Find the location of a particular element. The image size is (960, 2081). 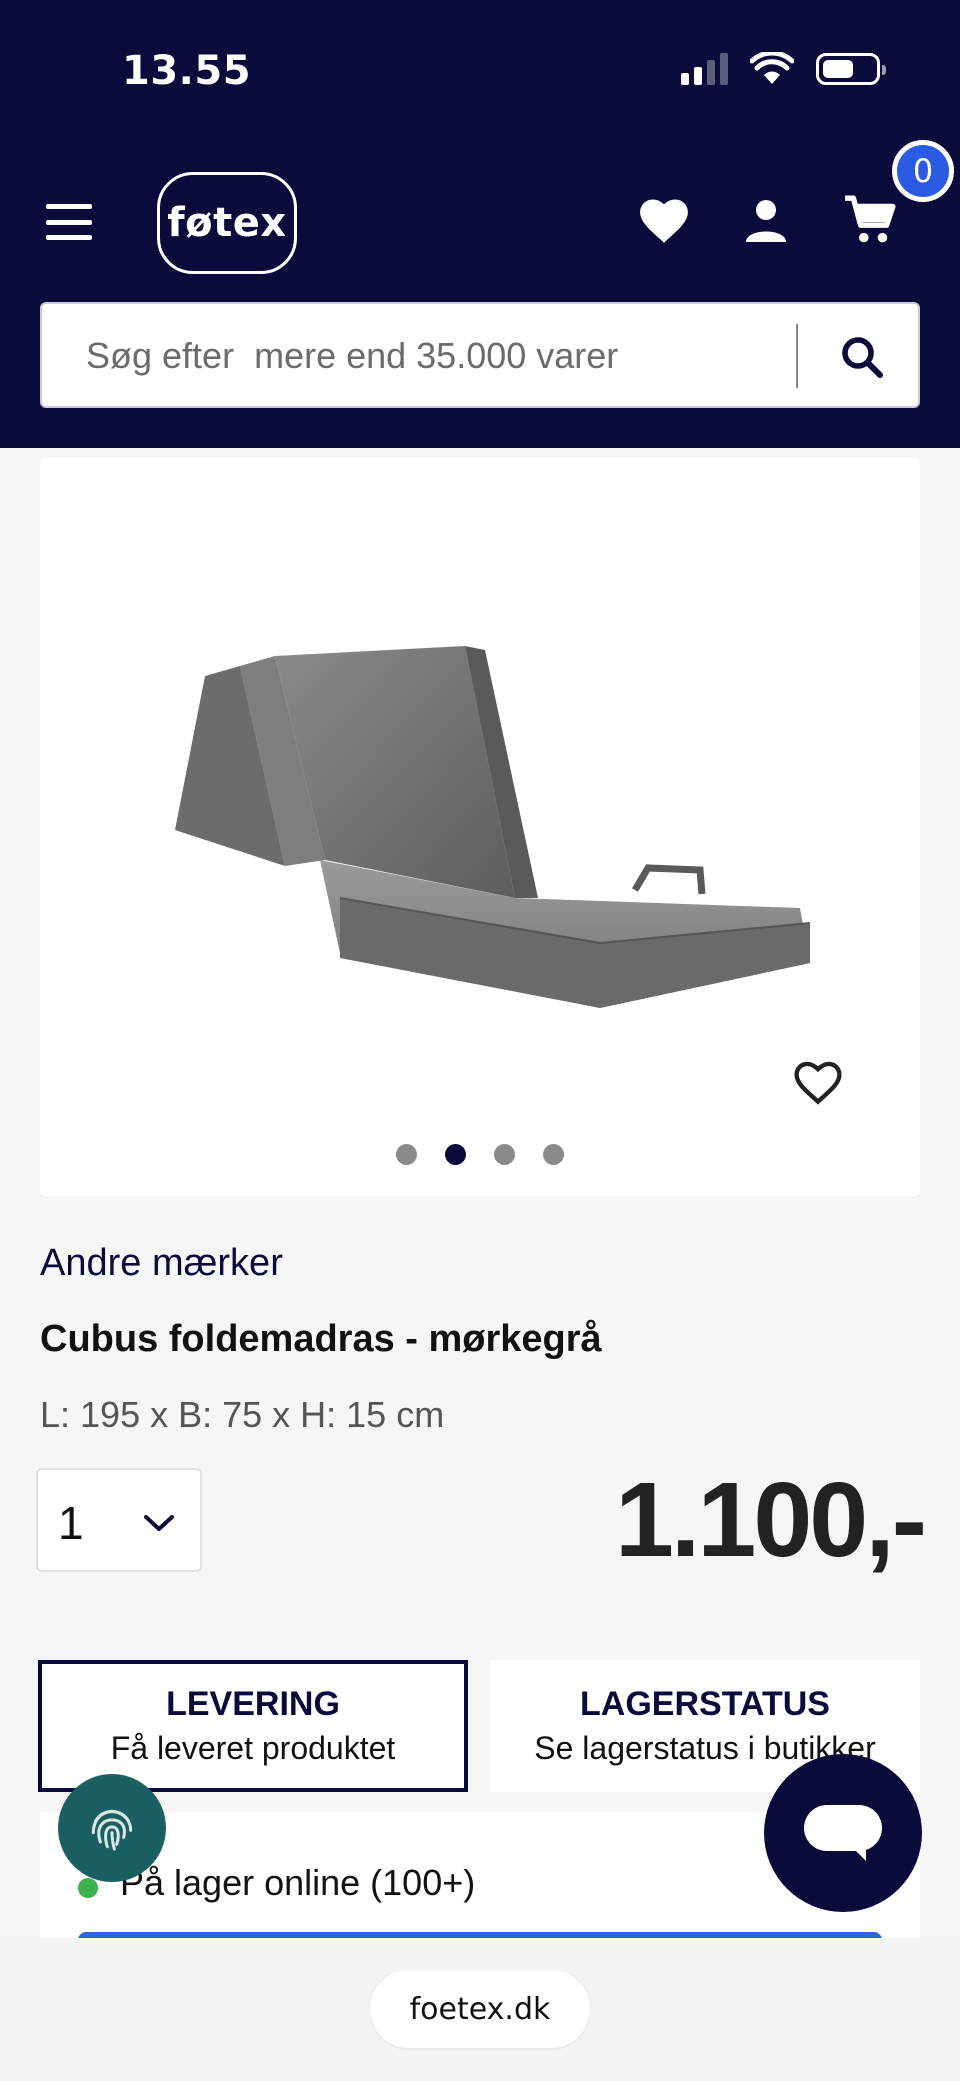

url-bar: foetex.dk is located at coordinates (480, 2009).